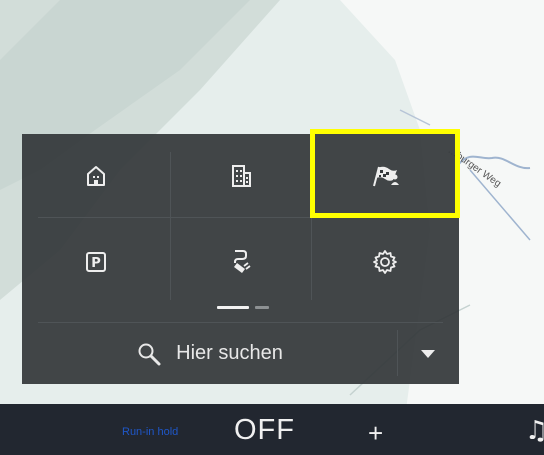 The height and width of the screenshot is (455, 544). Describe the element at coordinates (385, 173) in the screenshot. I see `highlight-frame` at that location.